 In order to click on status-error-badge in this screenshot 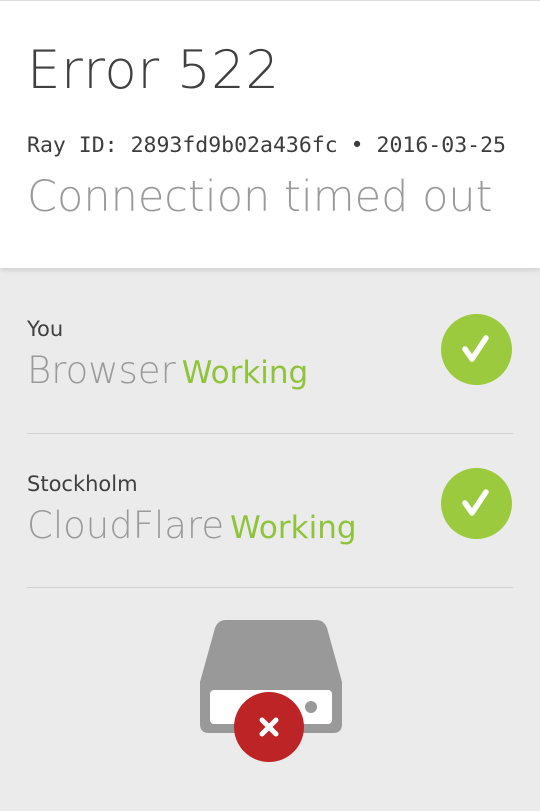, I will do `click(269, 727)`.